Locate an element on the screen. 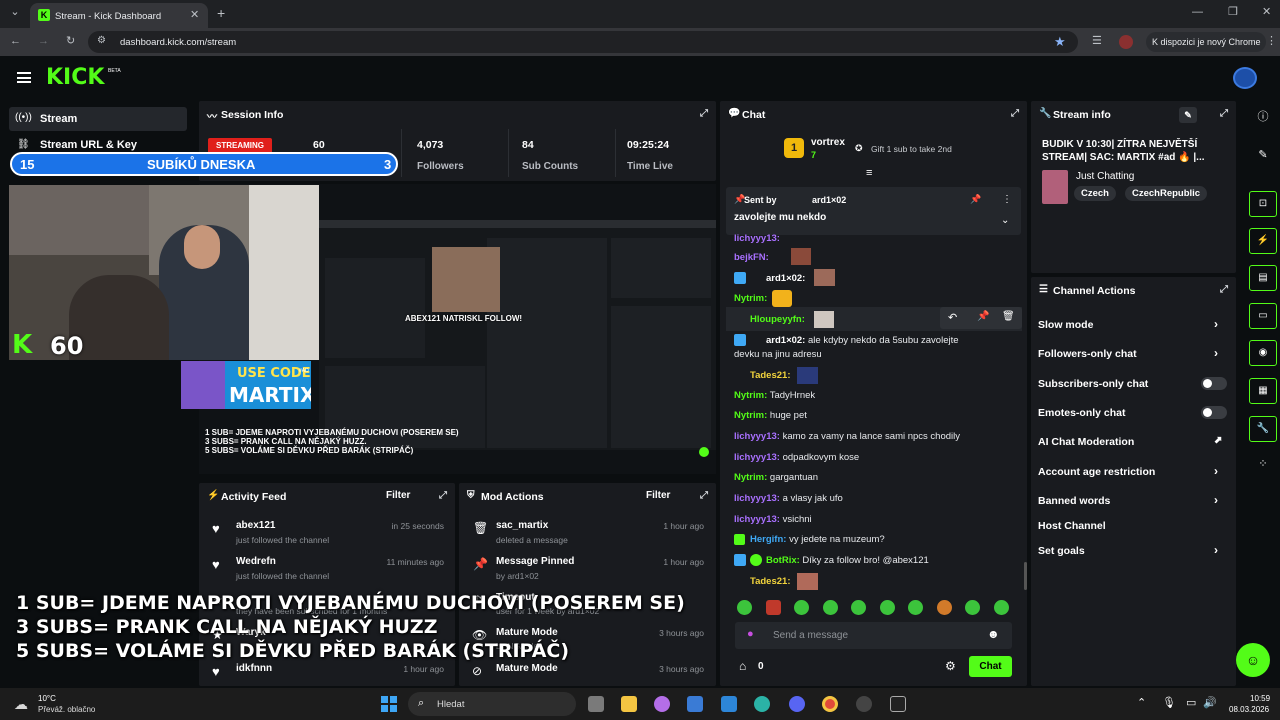 The height and width of the screenshot is (720, 1280). capture-icon: ⊡ is located at coordinates (1263, 204).